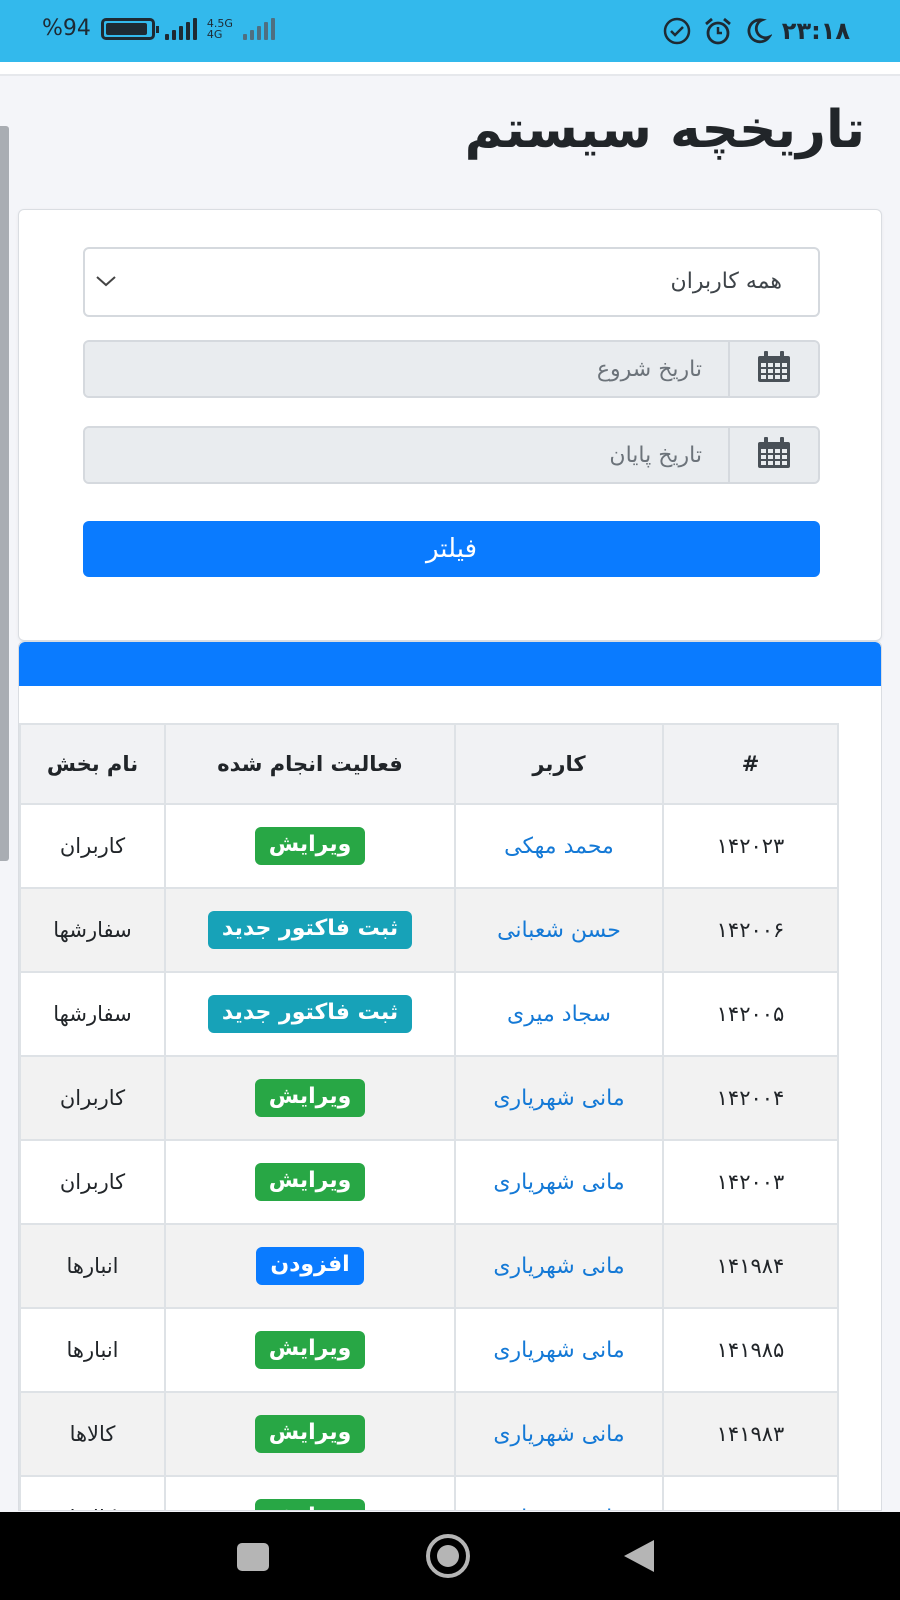 This screenshot has width=900, height=1600. I want to click on start-date-calendar-button, so click(773, 369).